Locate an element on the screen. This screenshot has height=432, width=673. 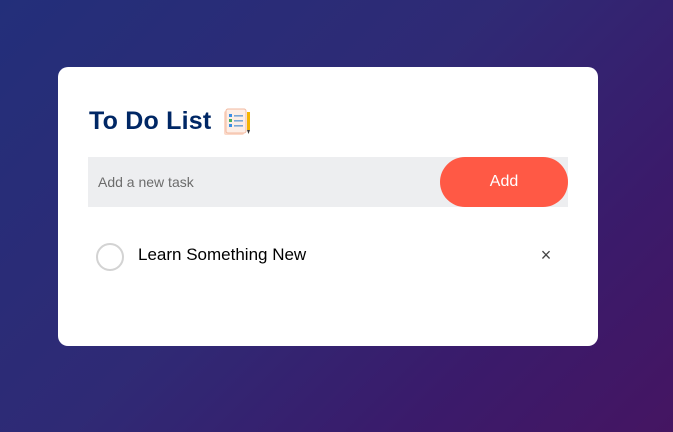
title-row: To Do List is located at coordinates (170, 121).